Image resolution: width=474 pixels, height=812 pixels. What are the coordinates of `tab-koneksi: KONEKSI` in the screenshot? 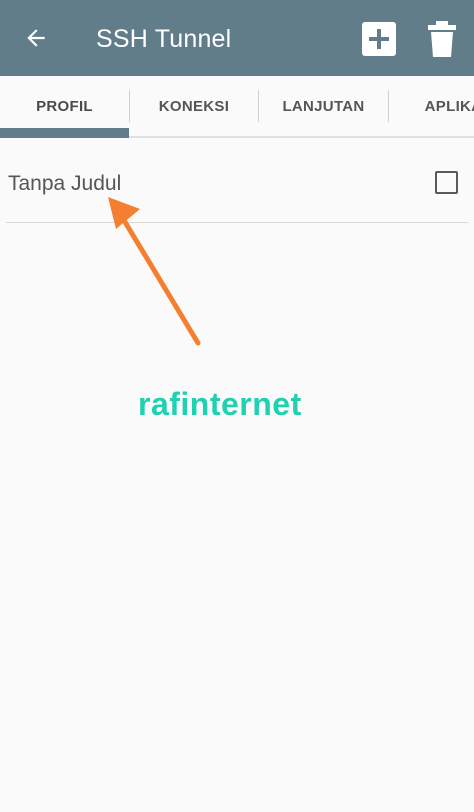 It's located at (194, 106).